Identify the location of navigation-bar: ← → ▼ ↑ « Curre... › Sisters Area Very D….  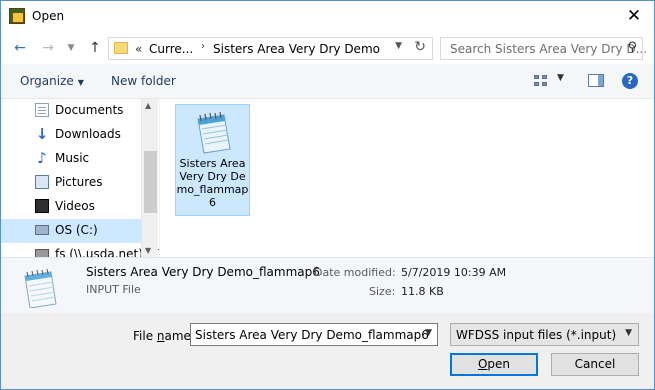
(327, 48).